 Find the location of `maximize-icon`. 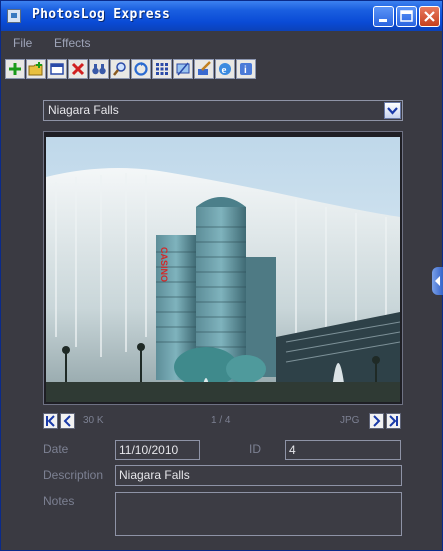

maximize-icon is located at coordinates (406, 16).